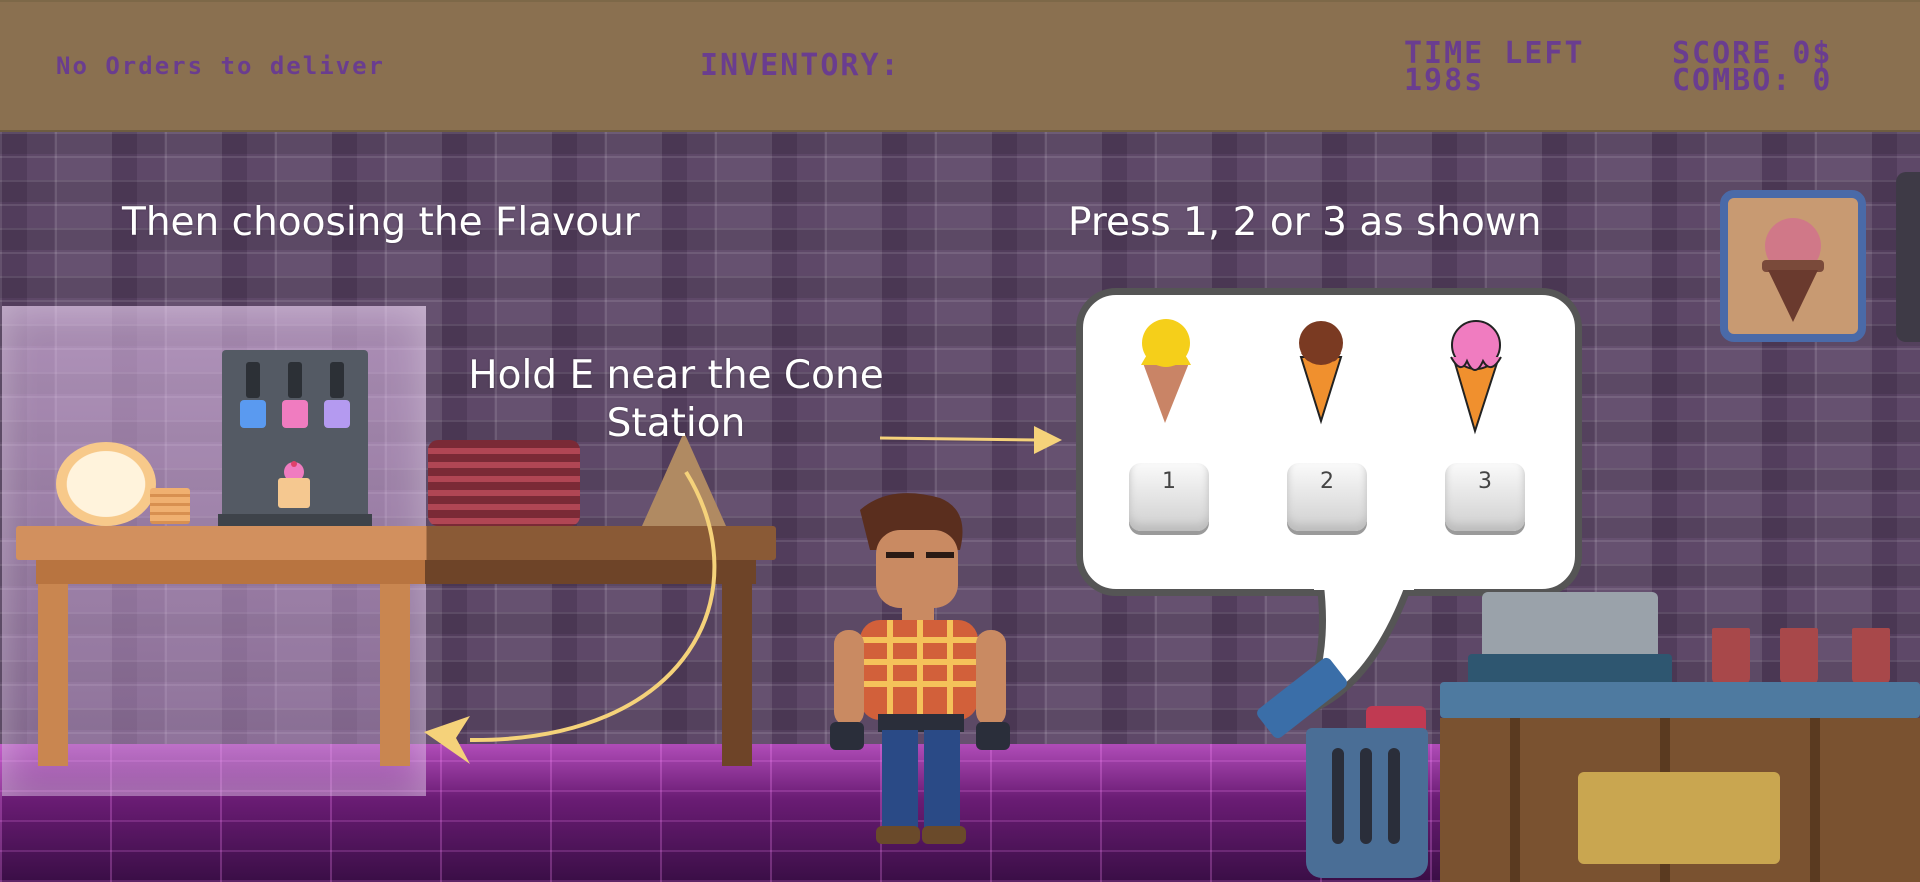 The width and height of the screenshot is (1920, 882). I want to click on order-card, so click(1793, 266).